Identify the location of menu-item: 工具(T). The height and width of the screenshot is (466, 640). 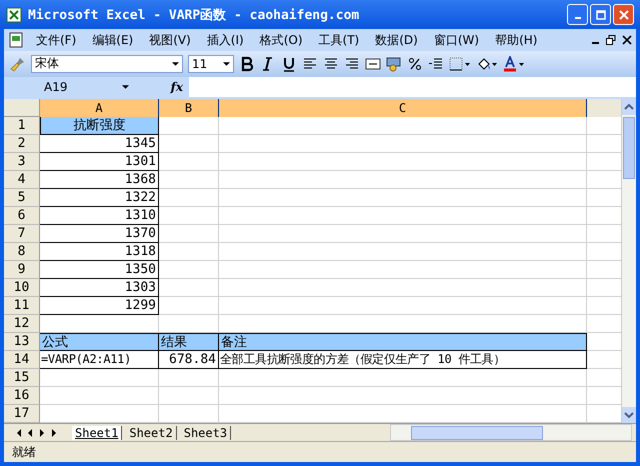
(341, 40).